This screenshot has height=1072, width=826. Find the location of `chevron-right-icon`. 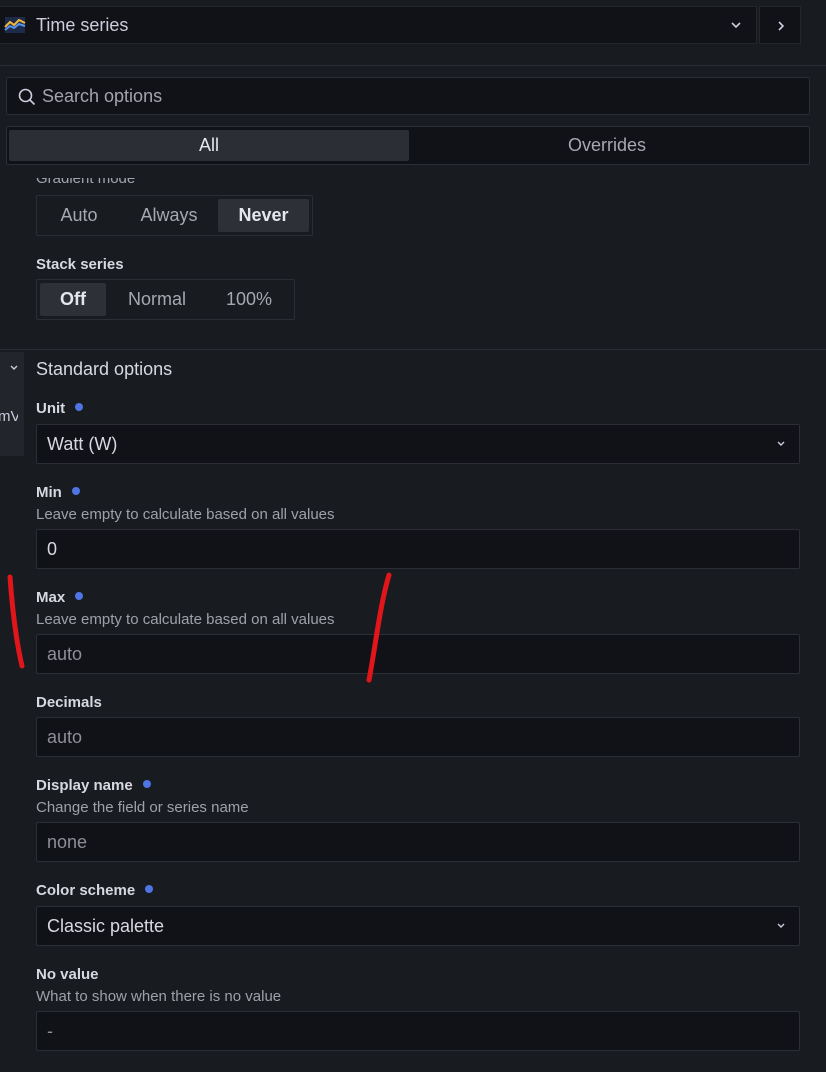

chevron-right-icon is located at coordinates (781, 26).